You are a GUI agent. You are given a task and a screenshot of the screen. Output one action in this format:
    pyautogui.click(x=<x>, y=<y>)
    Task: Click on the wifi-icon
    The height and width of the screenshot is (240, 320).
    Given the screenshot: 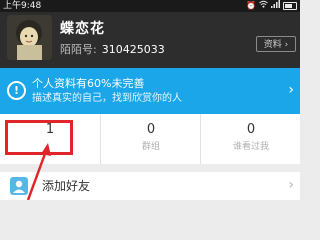 What is the action you would take?
    pyautogui.click(x=263, y=6)
    